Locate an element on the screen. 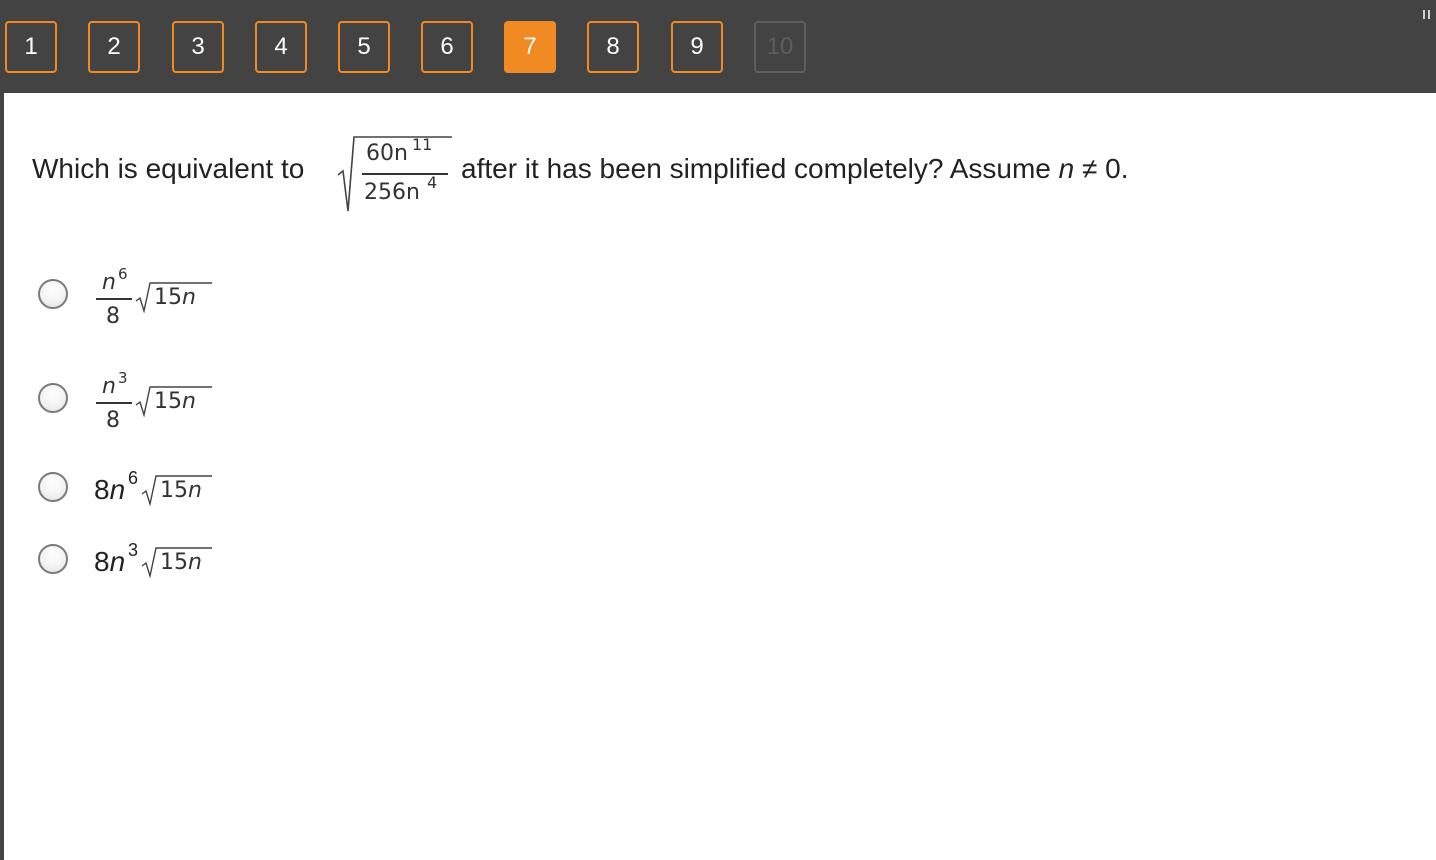 This screenshot has width=1436, height=860. question-3-button: 3 is located at coordinates (198, 47).